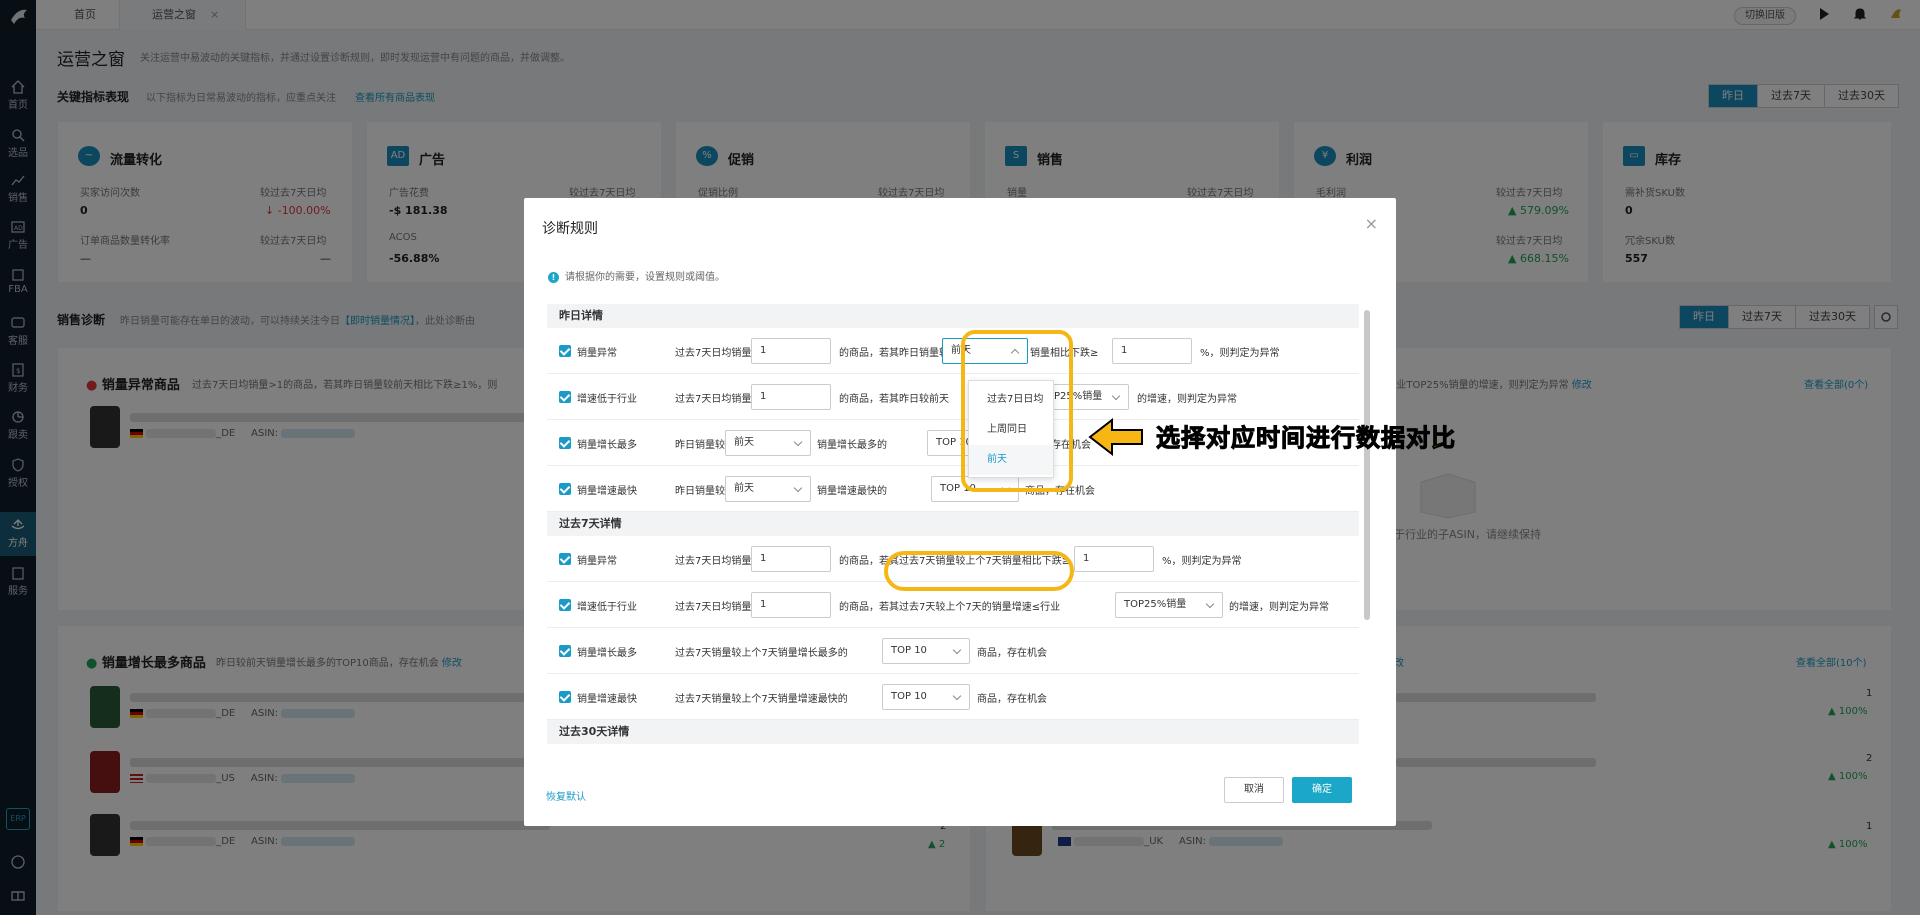 This screenshot has width=1920, height=915. Describe the element at coordinates (1371, 223) in the screenshot. I see `close-icon: ×` at that location.